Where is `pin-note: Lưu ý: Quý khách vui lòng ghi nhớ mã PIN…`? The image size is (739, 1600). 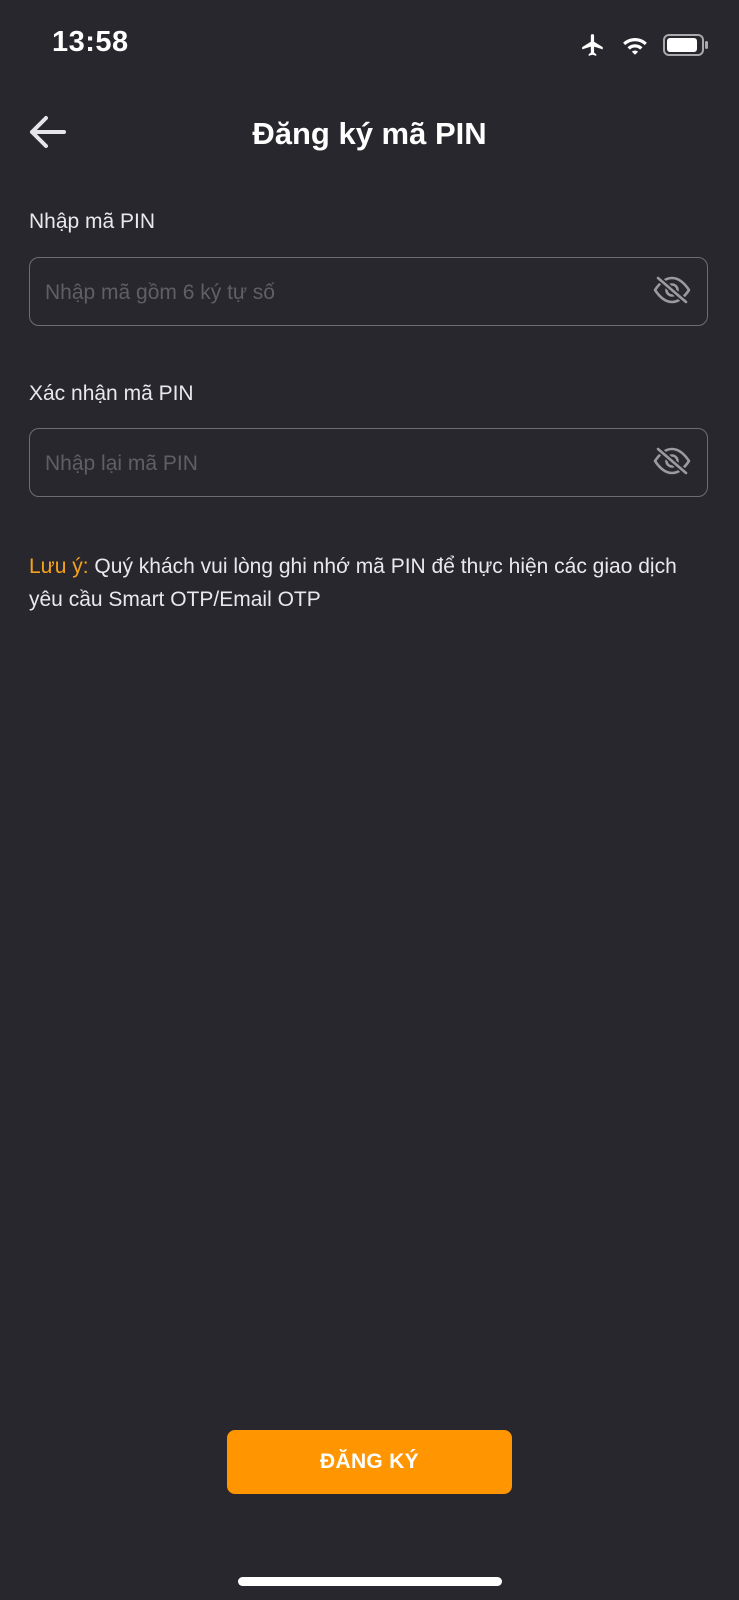 pin-note: Lưu ý: Quý khách vui lòng ghi nhớ mã PIN… is located at coordinates (369, 583).